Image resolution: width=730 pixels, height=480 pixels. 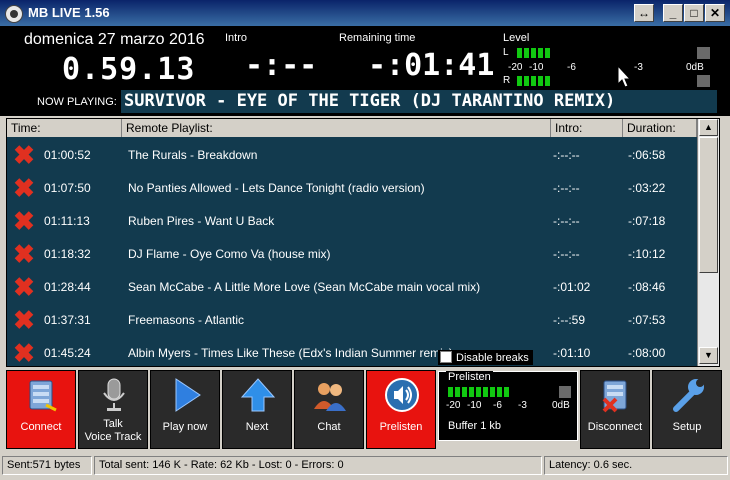 I want to click on row-duration: -:06:58, so click(x=647, y=155).